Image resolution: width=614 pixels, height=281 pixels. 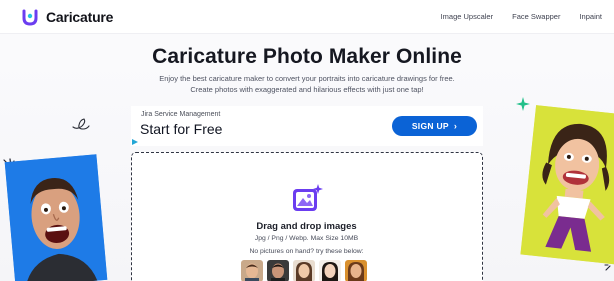 What do you see at coordinates (536, 16) in the screenshot?
I see `nav-item-face-swapper: Face Swapper` at bounding box center [536, 16].